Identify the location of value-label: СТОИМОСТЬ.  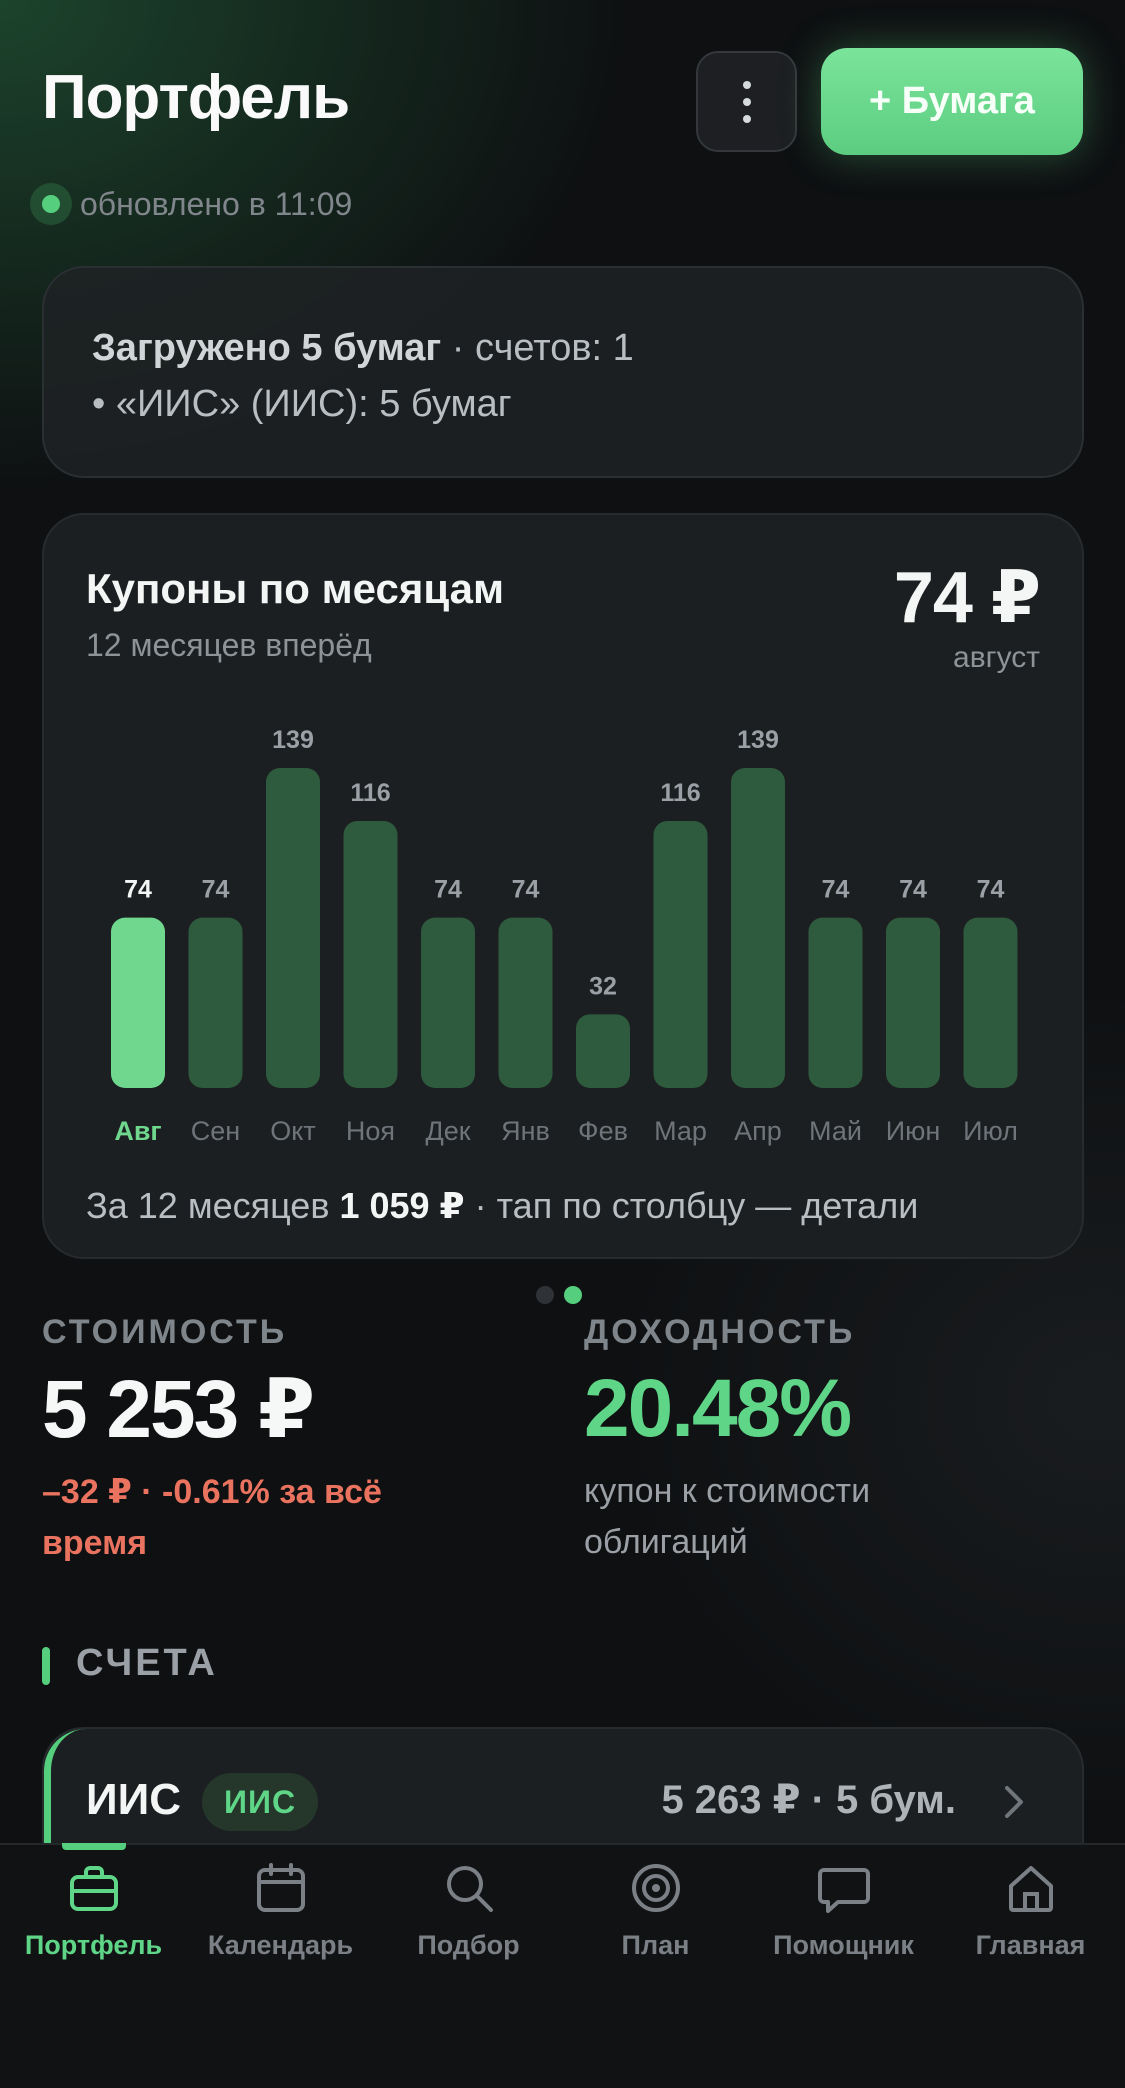
(165, 1332).